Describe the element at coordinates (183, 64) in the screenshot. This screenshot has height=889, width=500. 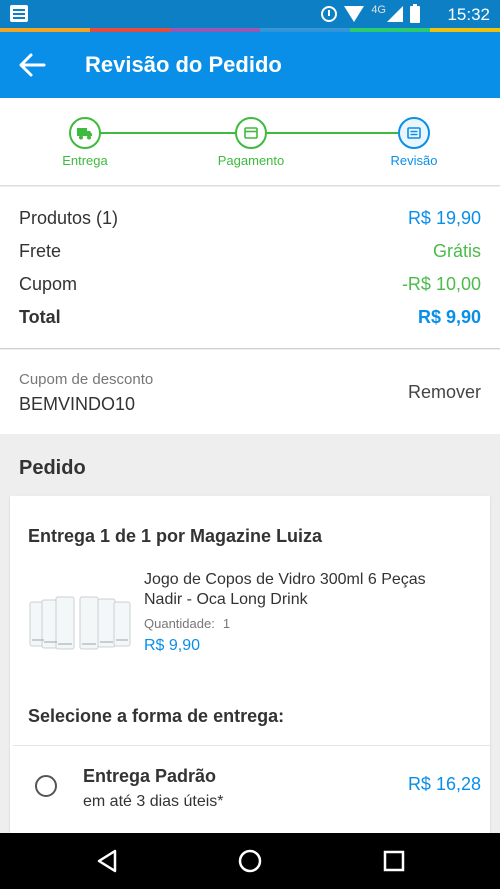
I see `page-title: Revisão do Pedido` at that location.